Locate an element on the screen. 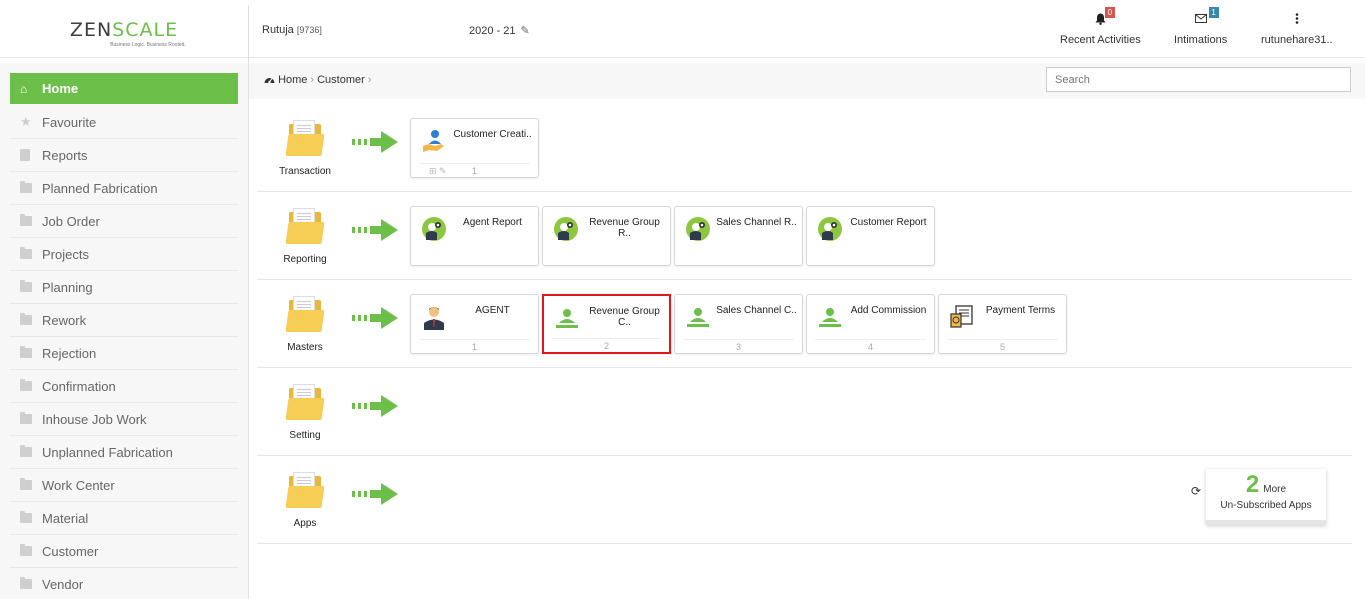 The height and width of the screenshot is (599, 1365). sidebar-item-planned-fabrication: Planned Fabrication is located at coordinates (124, 188).